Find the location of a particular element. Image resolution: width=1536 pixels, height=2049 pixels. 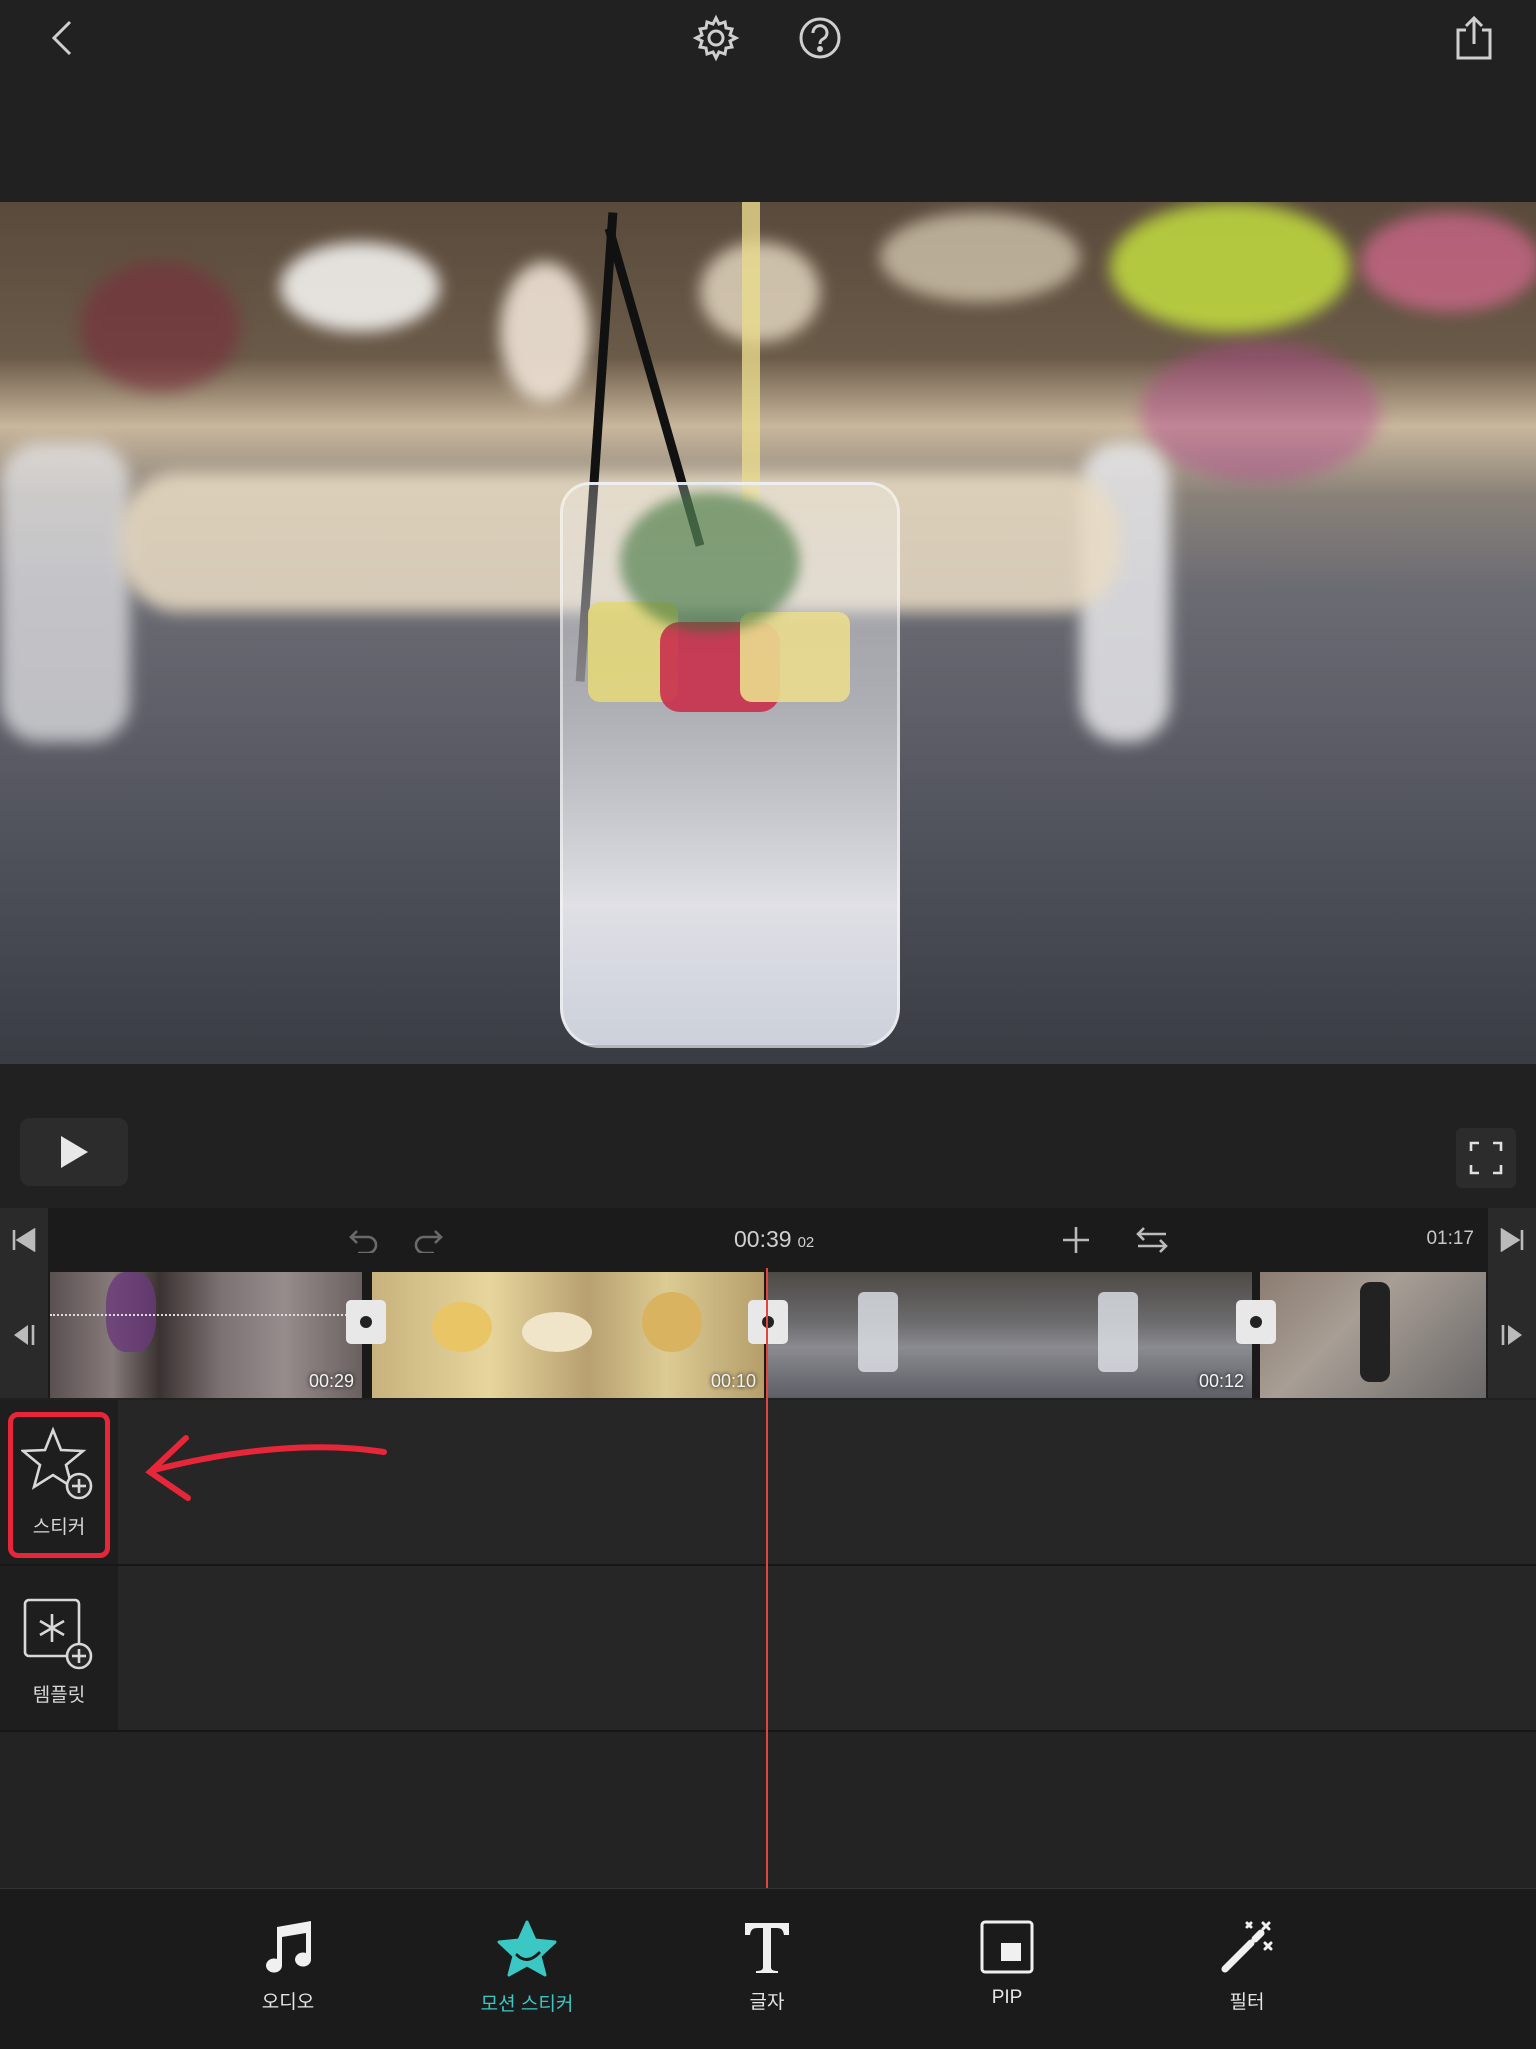

video-clip is located at coordinates (1373, 1335).